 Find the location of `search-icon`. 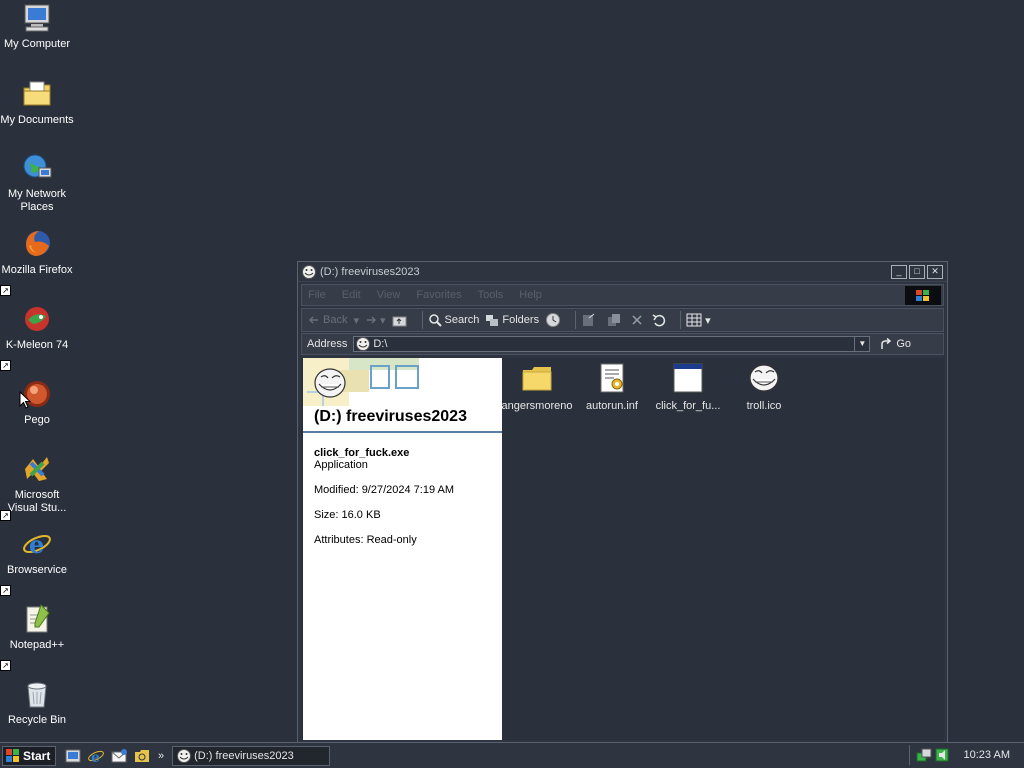

search-icon is located at coordinates (435, 320).